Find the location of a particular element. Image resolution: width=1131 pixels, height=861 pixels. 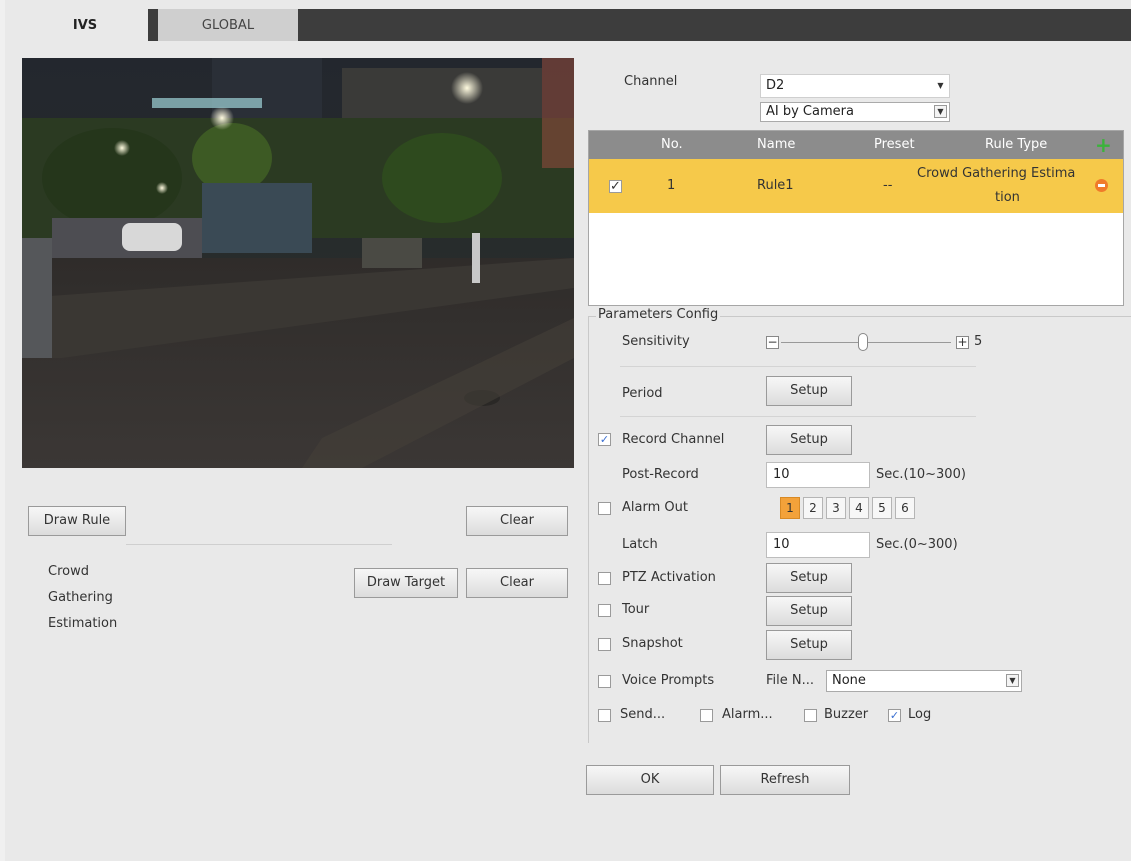

table-row: ✓ 1 Rule1 -- Crowd Gathering Estima tion is located at coordinates (856, 186).